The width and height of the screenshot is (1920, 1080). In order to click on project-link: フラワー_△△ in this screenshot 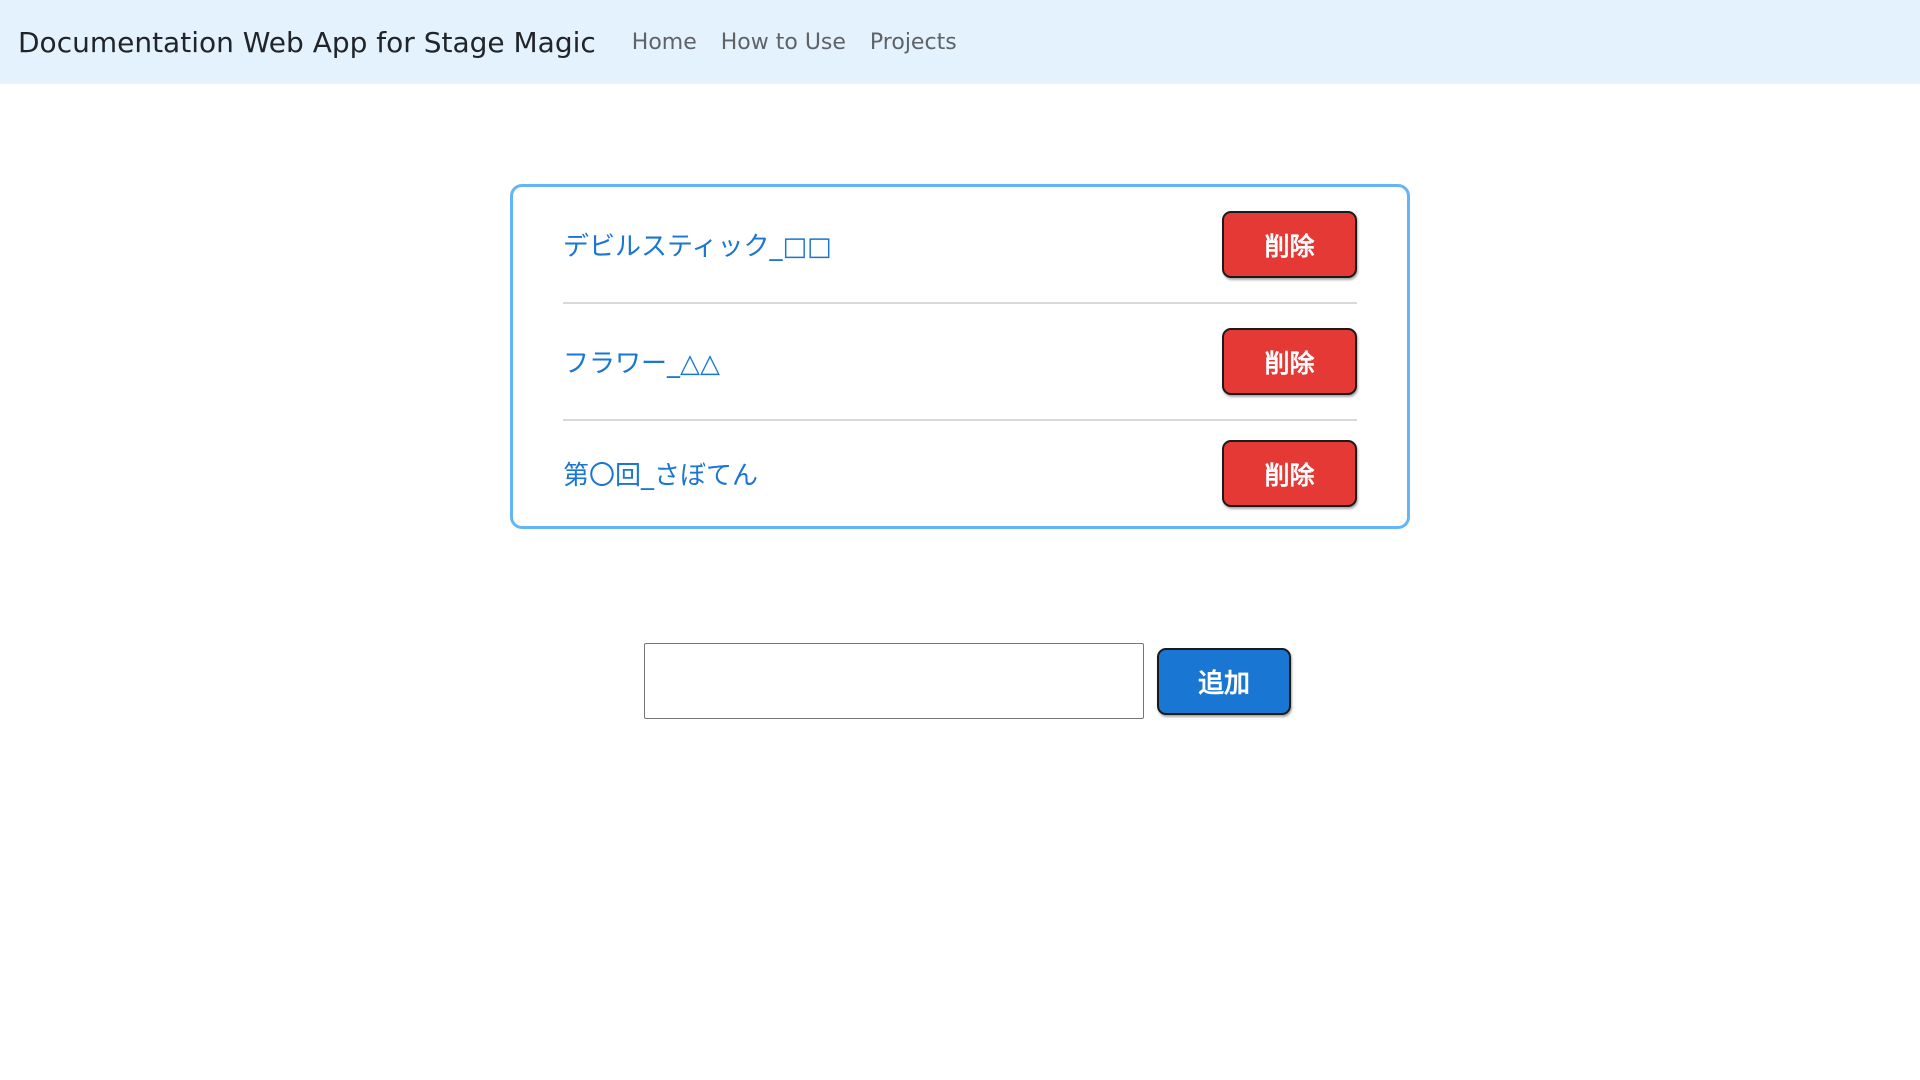, I will do `click(641, 361)`.